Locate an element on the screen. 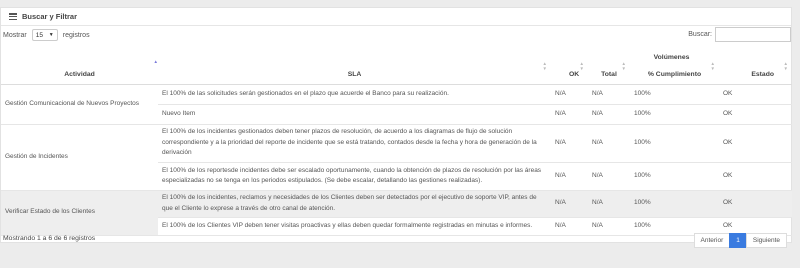 The image size is (800, 268). col-header-estado: Estado ▲ ▼ is located at coordinates (756, 73).